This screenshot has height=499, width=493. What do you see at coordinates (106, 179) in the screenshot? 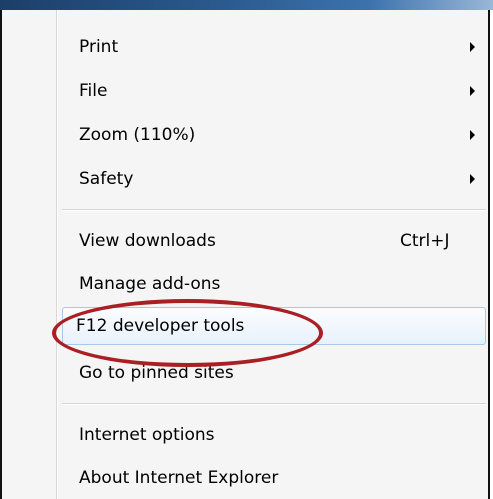
I see `menu-item-label: Safety` at bounding box center [106, 179].